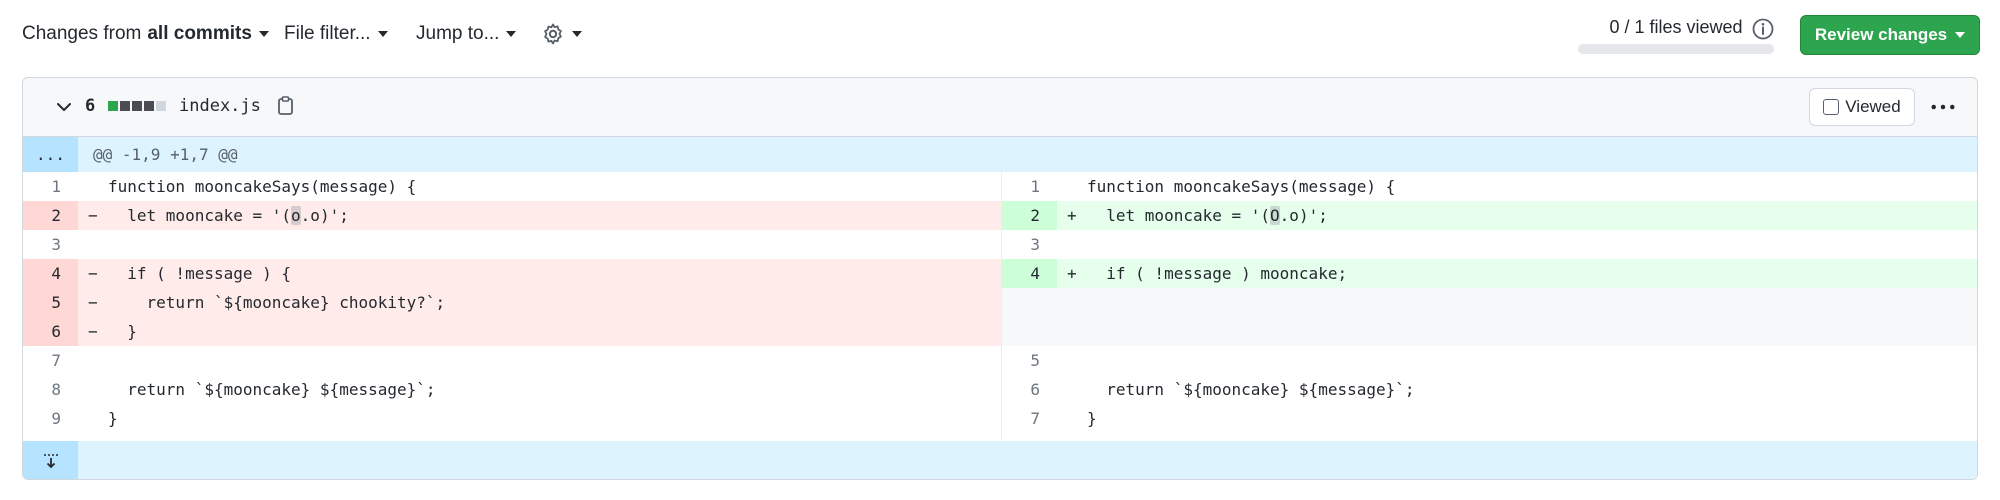 This screenshot has width=2000, height=500. What do you see at coordinates (1873, 106) in the screenshot?
I see `viewed-label: Viewed` at bounding box center [1873, 106].